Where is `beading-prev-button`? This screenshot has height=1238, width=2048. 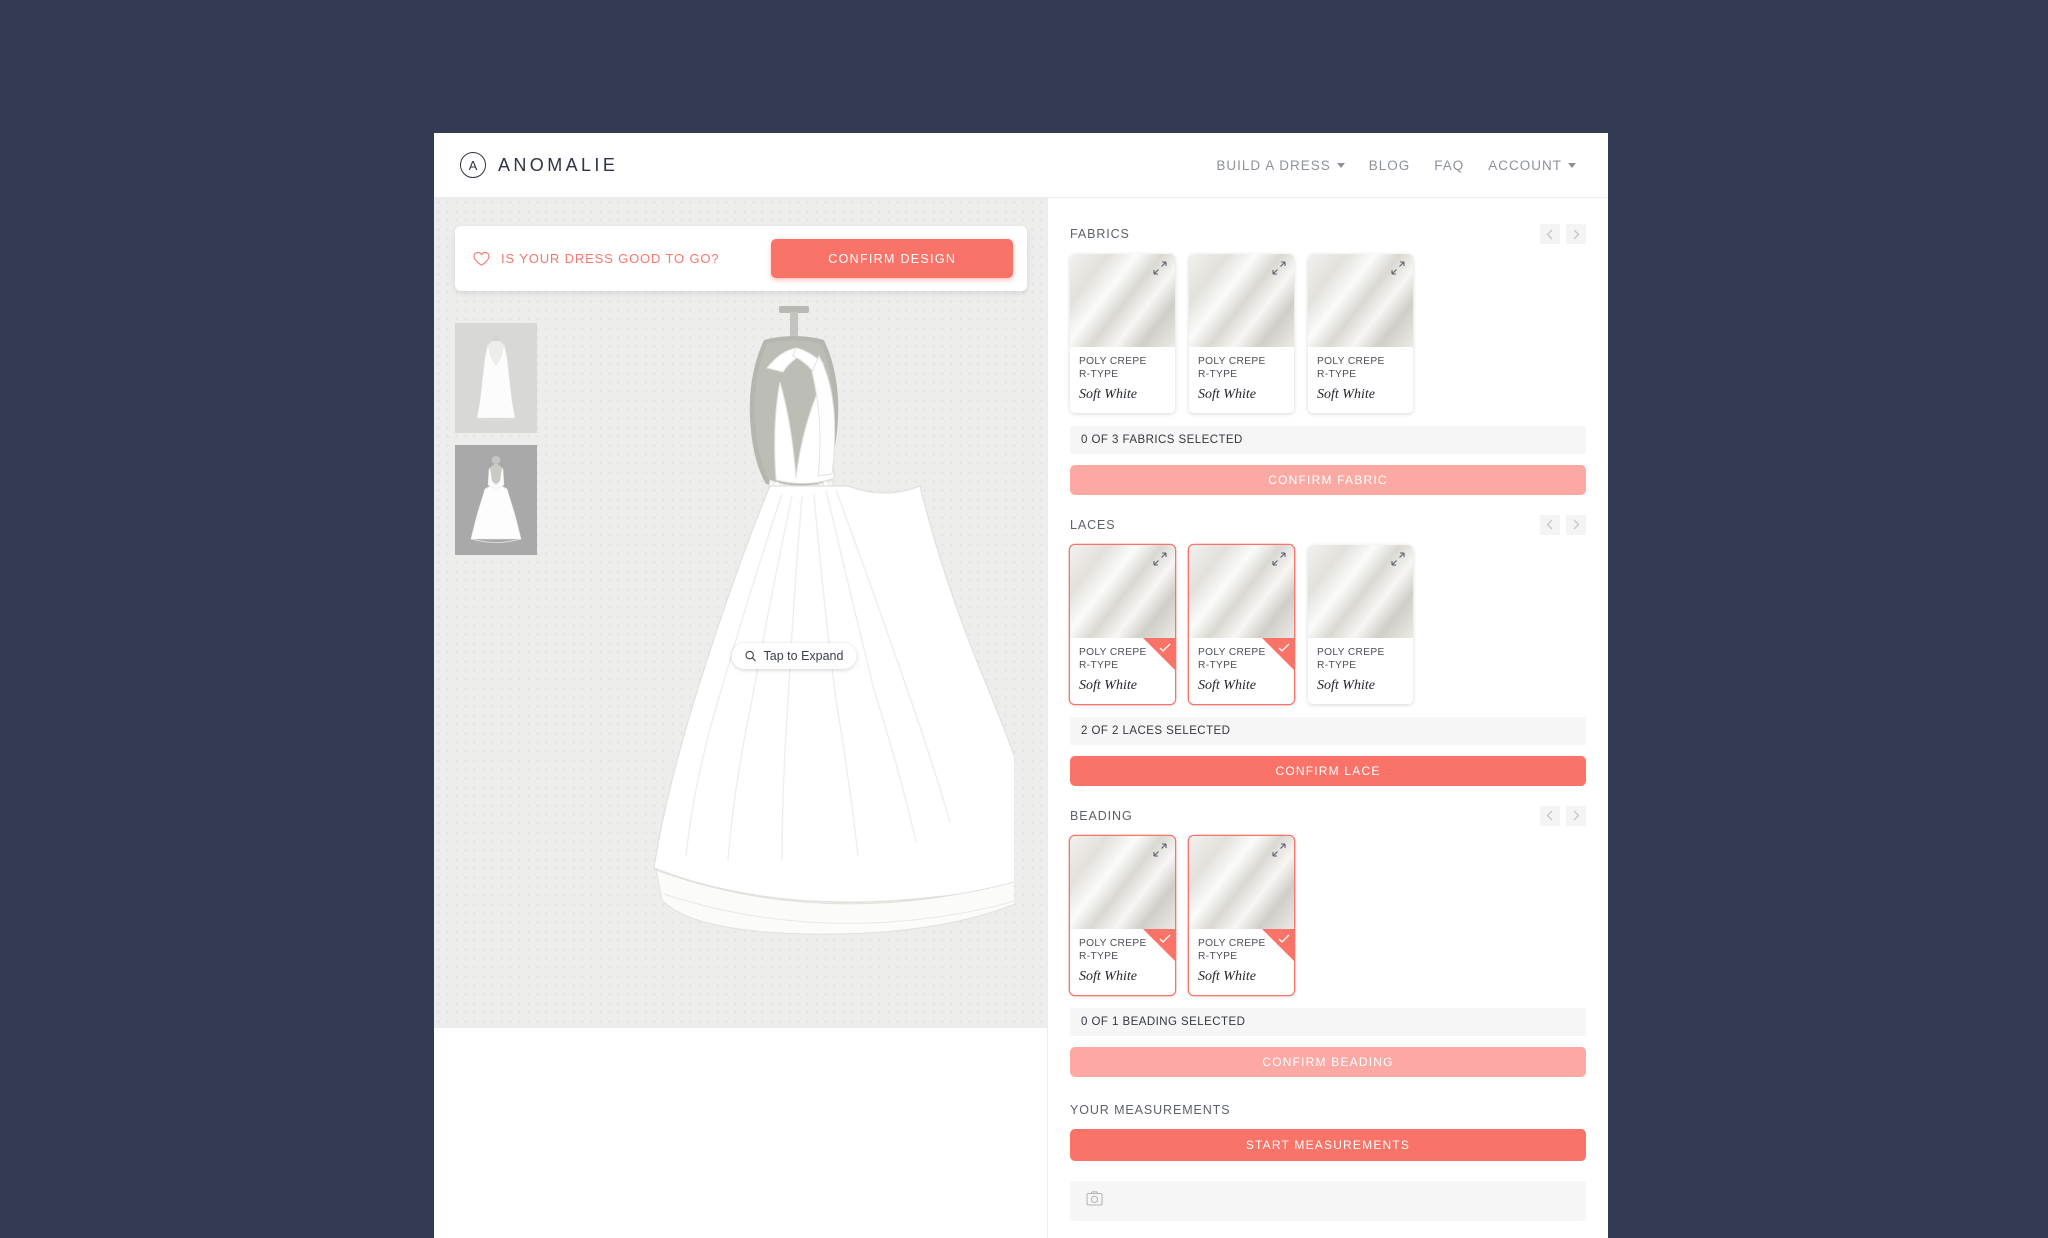
beading-prev-button is located at coordinates (1550, 815).